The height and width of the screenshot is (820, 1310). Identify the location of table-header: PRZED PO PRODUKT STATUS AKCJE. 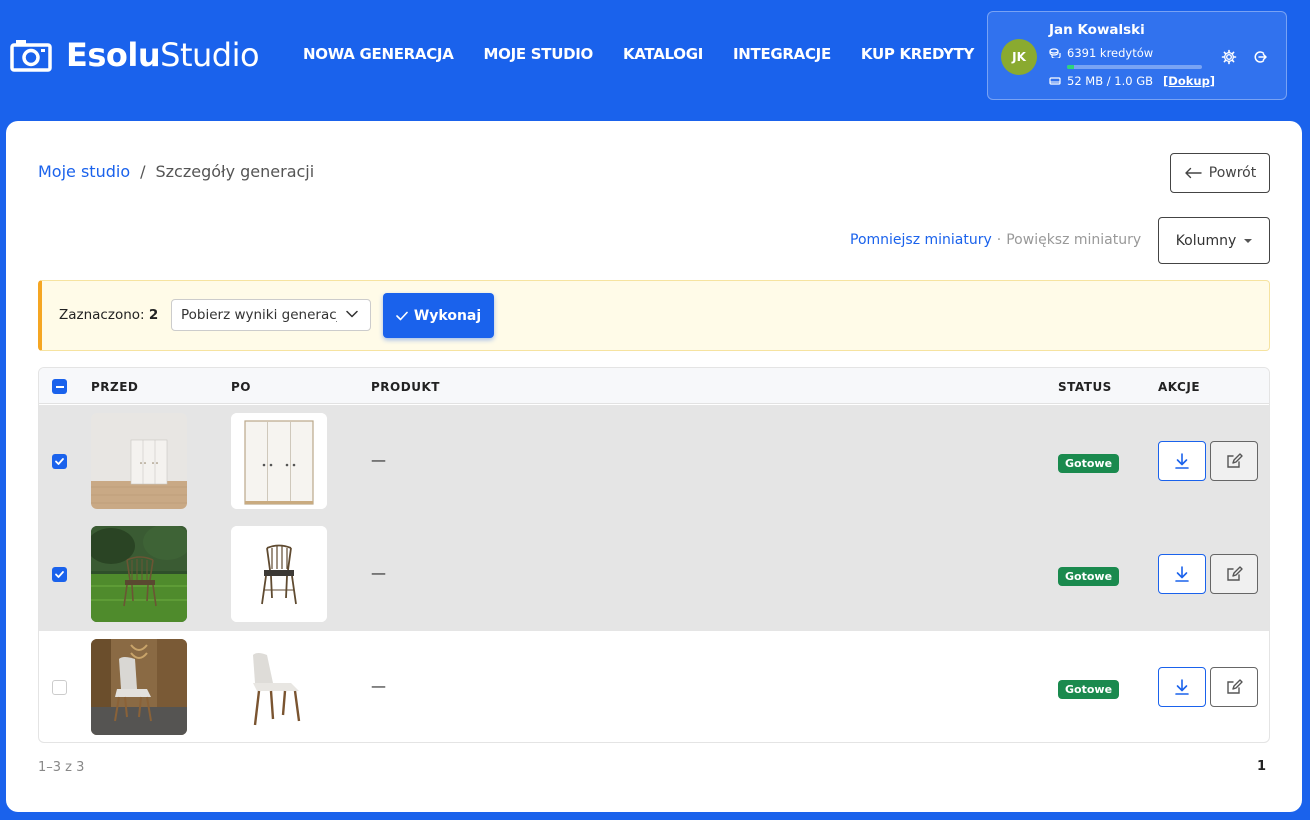
(654, 386).